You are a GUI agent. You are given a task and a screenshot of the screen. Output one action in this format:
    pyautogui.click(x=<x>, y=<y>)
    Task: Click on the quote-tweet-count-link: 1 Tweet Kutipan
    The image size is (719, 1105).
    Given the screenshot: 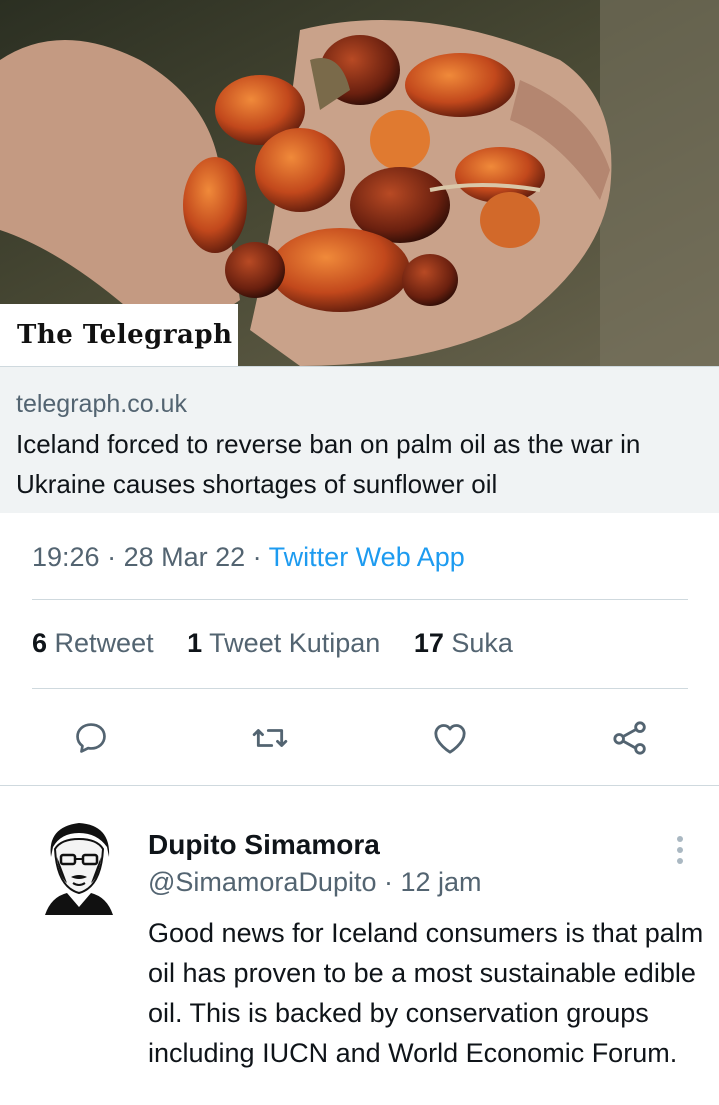 What is the action you would take?
    pyautogui.click(x=283, y=643)
    